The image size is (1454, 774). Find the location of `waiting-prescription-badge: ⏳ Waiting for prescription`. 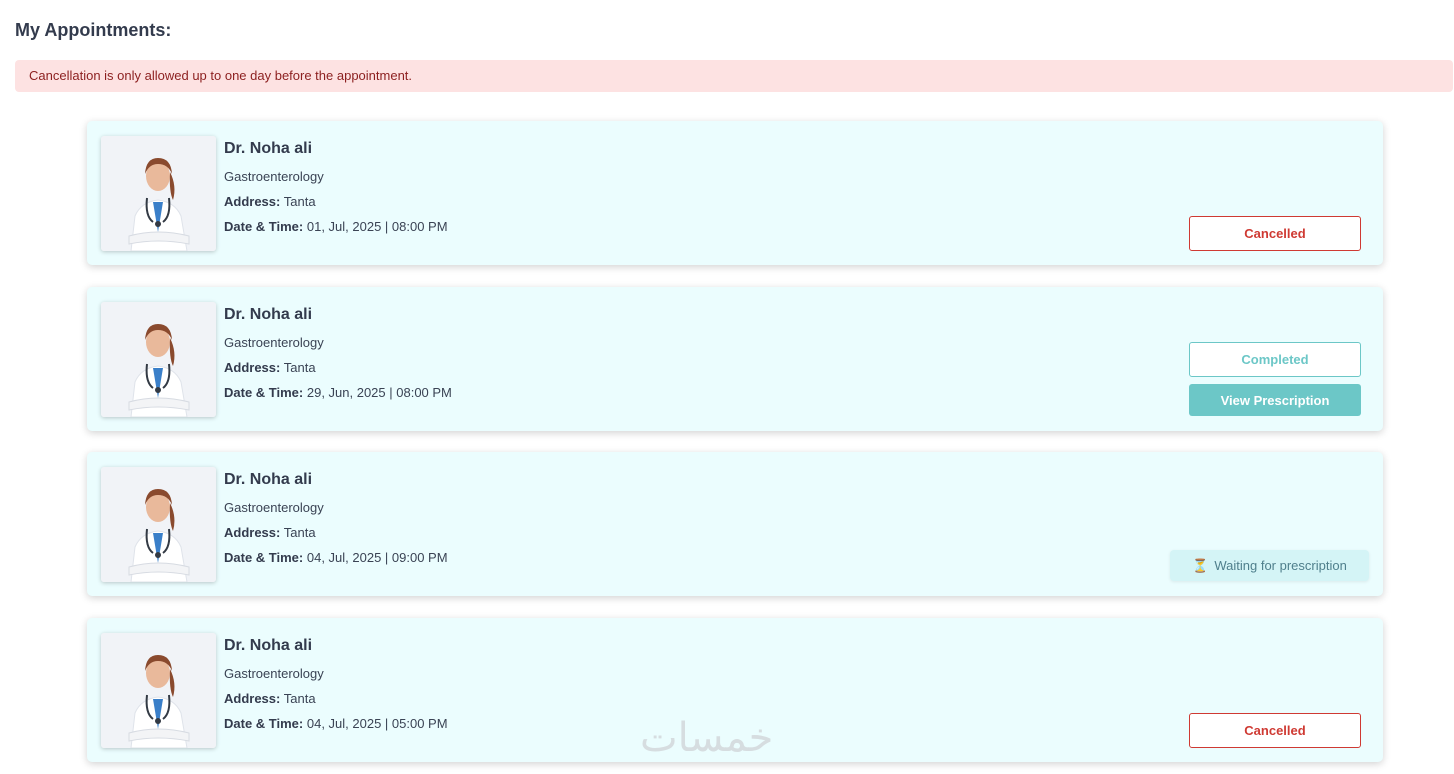

waiting-prescription-badge: ⏳ Waiting for prescription is located at coordinates (1269, 565).